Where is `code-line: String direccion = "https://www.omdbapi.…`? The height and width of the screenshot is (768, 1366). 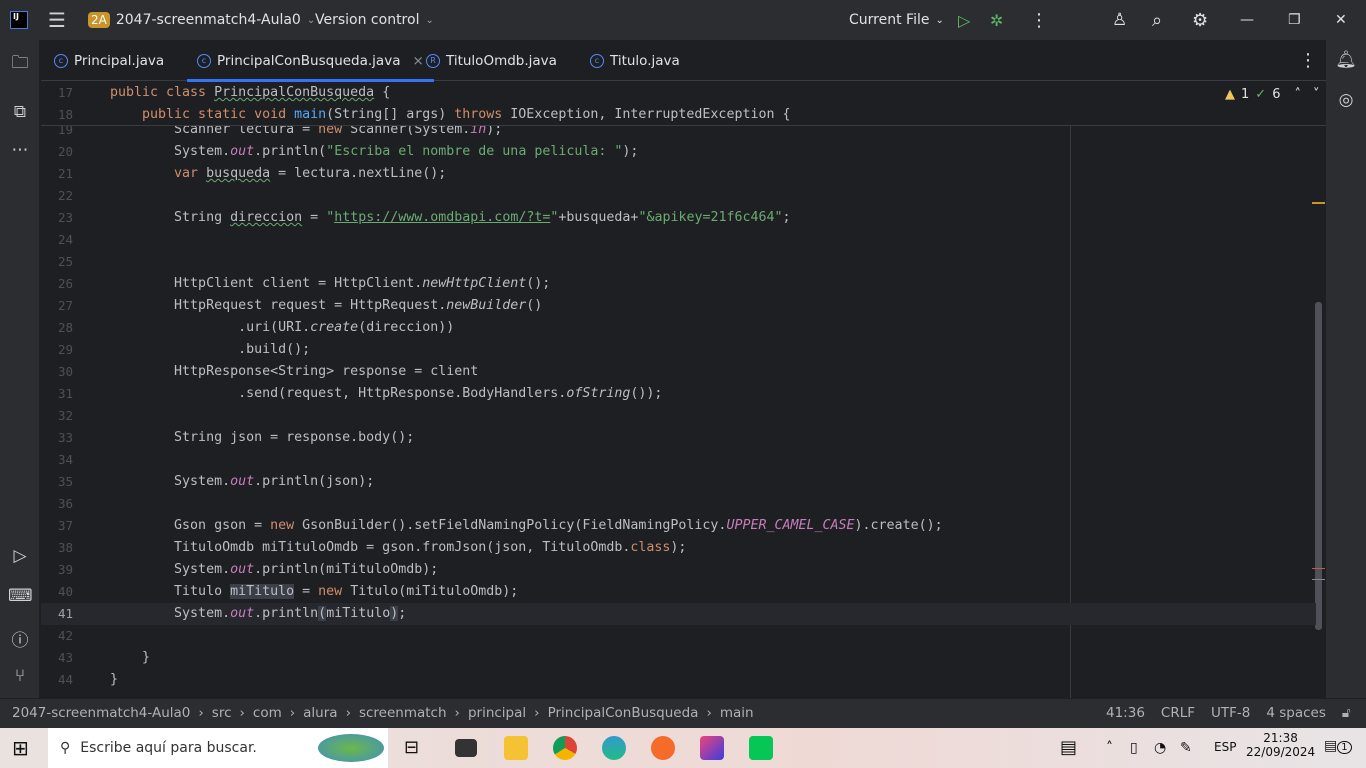 code-line: String direccion = "https://www.omdbapi.… is located at coordinates (450, 218).